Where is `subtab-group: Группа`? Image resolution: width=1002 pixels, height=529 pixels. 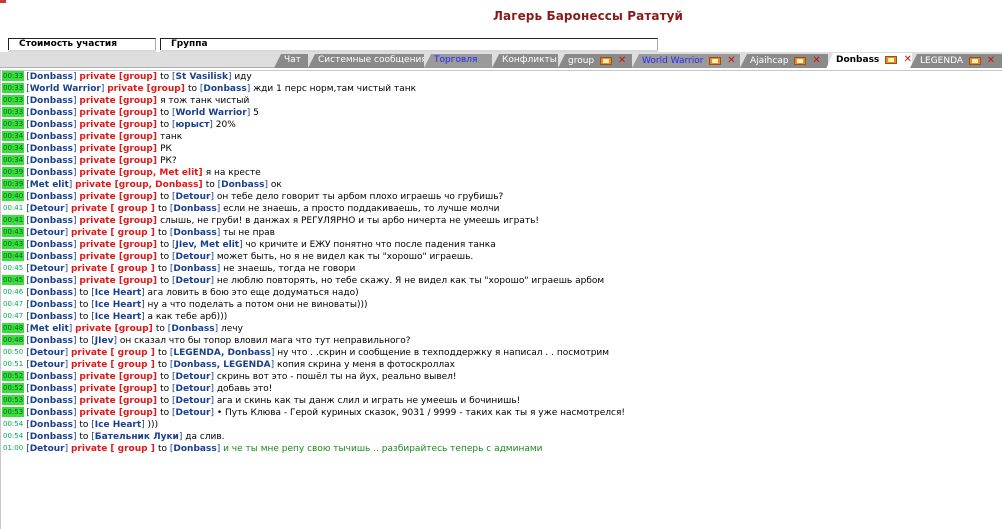 subtab-group: Группа is located at coordinates (409, 45).